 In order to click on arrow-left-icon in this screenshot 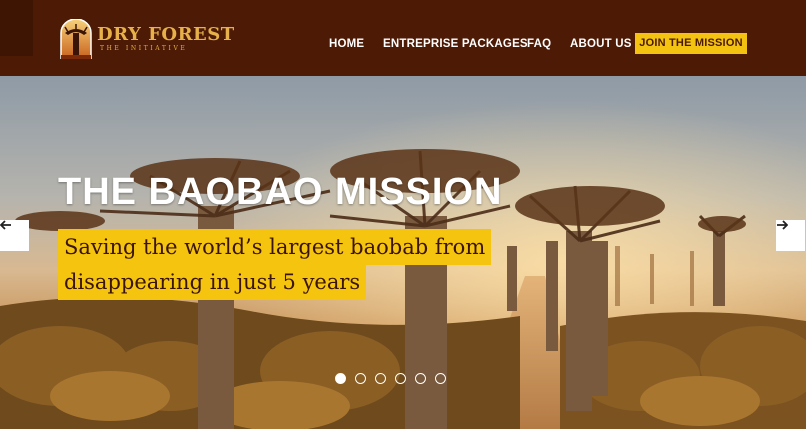, I will do `click(5, 225)`.